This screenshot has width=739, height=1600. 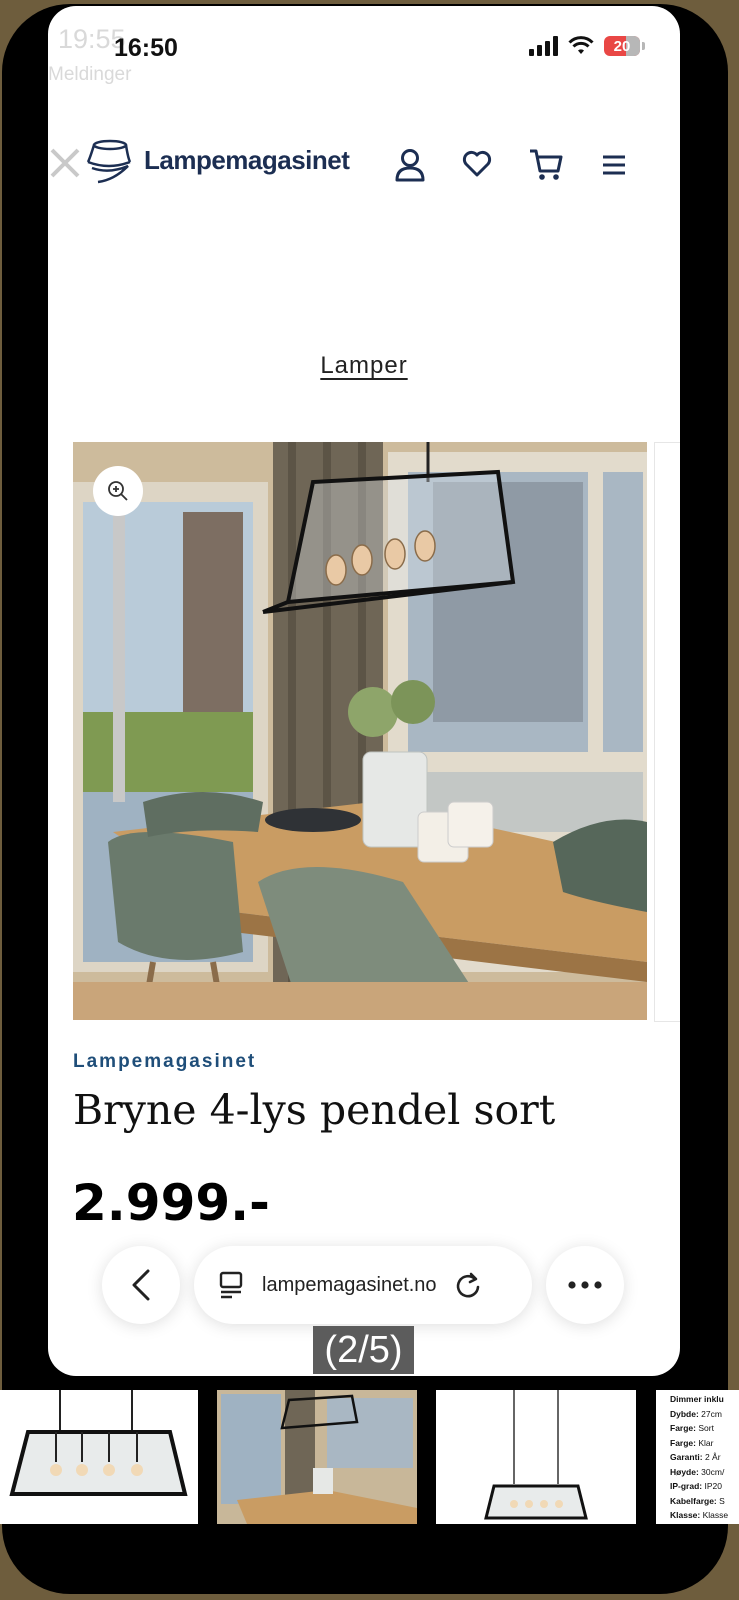 I want to click on spec-label: Dybde:, so click(x=684, y=1413).